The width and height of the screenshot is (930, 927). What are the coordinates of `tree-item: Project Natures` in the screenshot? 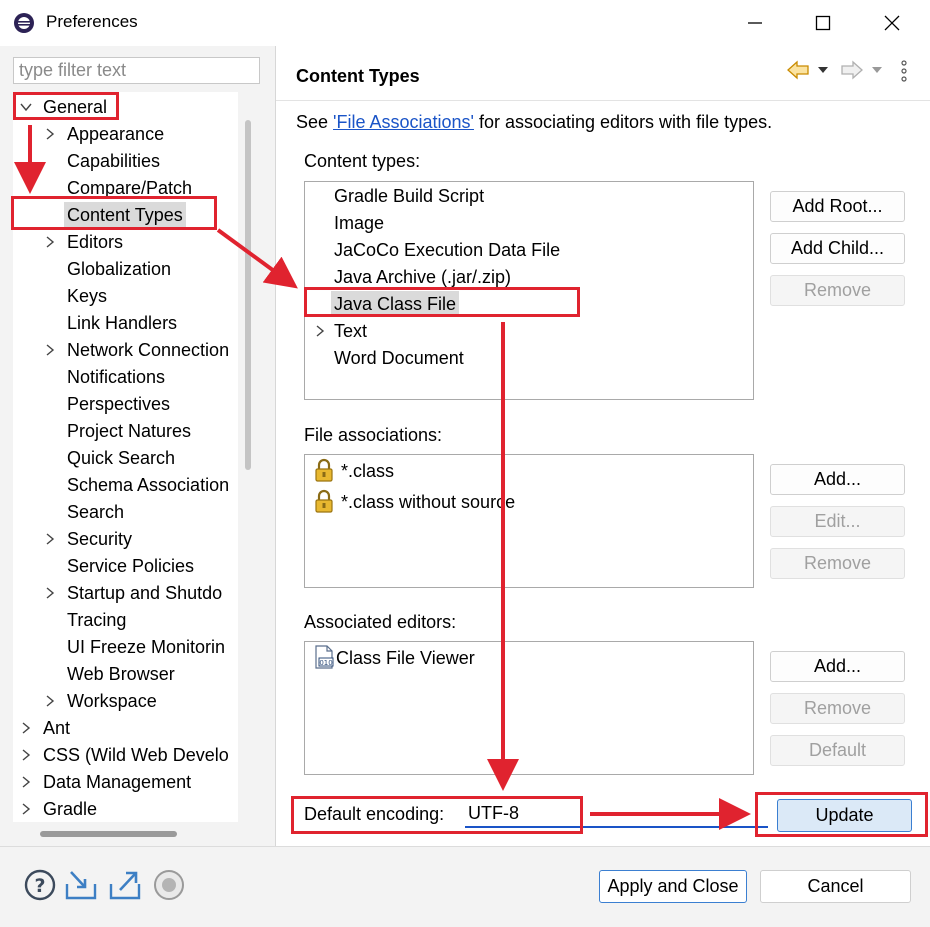 It's located at (129, 431).